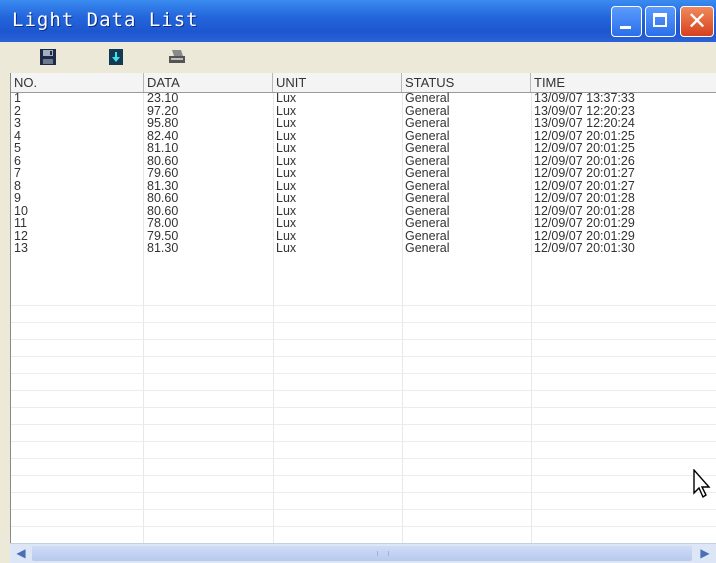 This screenshot has width=716, height=563. I want to click on table-row: 13 81.30 Lux General 12/09/07 20:01:30, so click(363, 248).